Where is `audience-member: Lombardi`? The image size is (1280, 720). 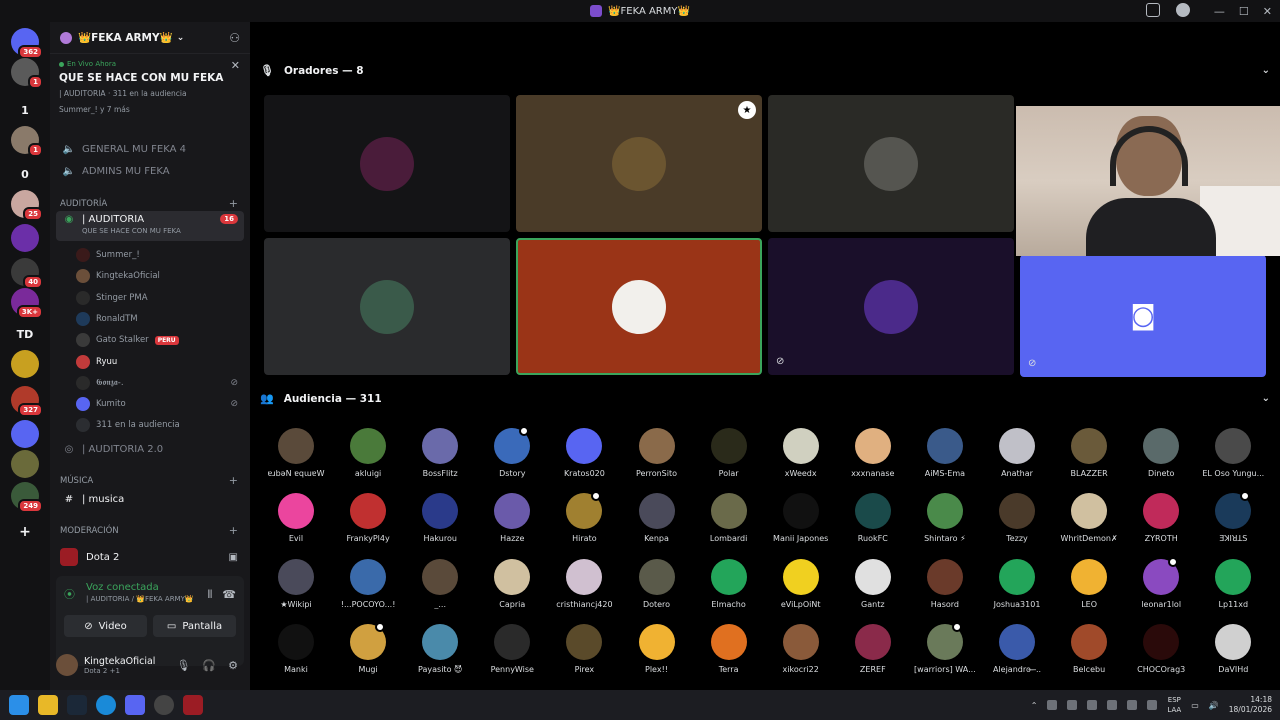 audience-member: Lombardi is located at coordinates (729, 524).